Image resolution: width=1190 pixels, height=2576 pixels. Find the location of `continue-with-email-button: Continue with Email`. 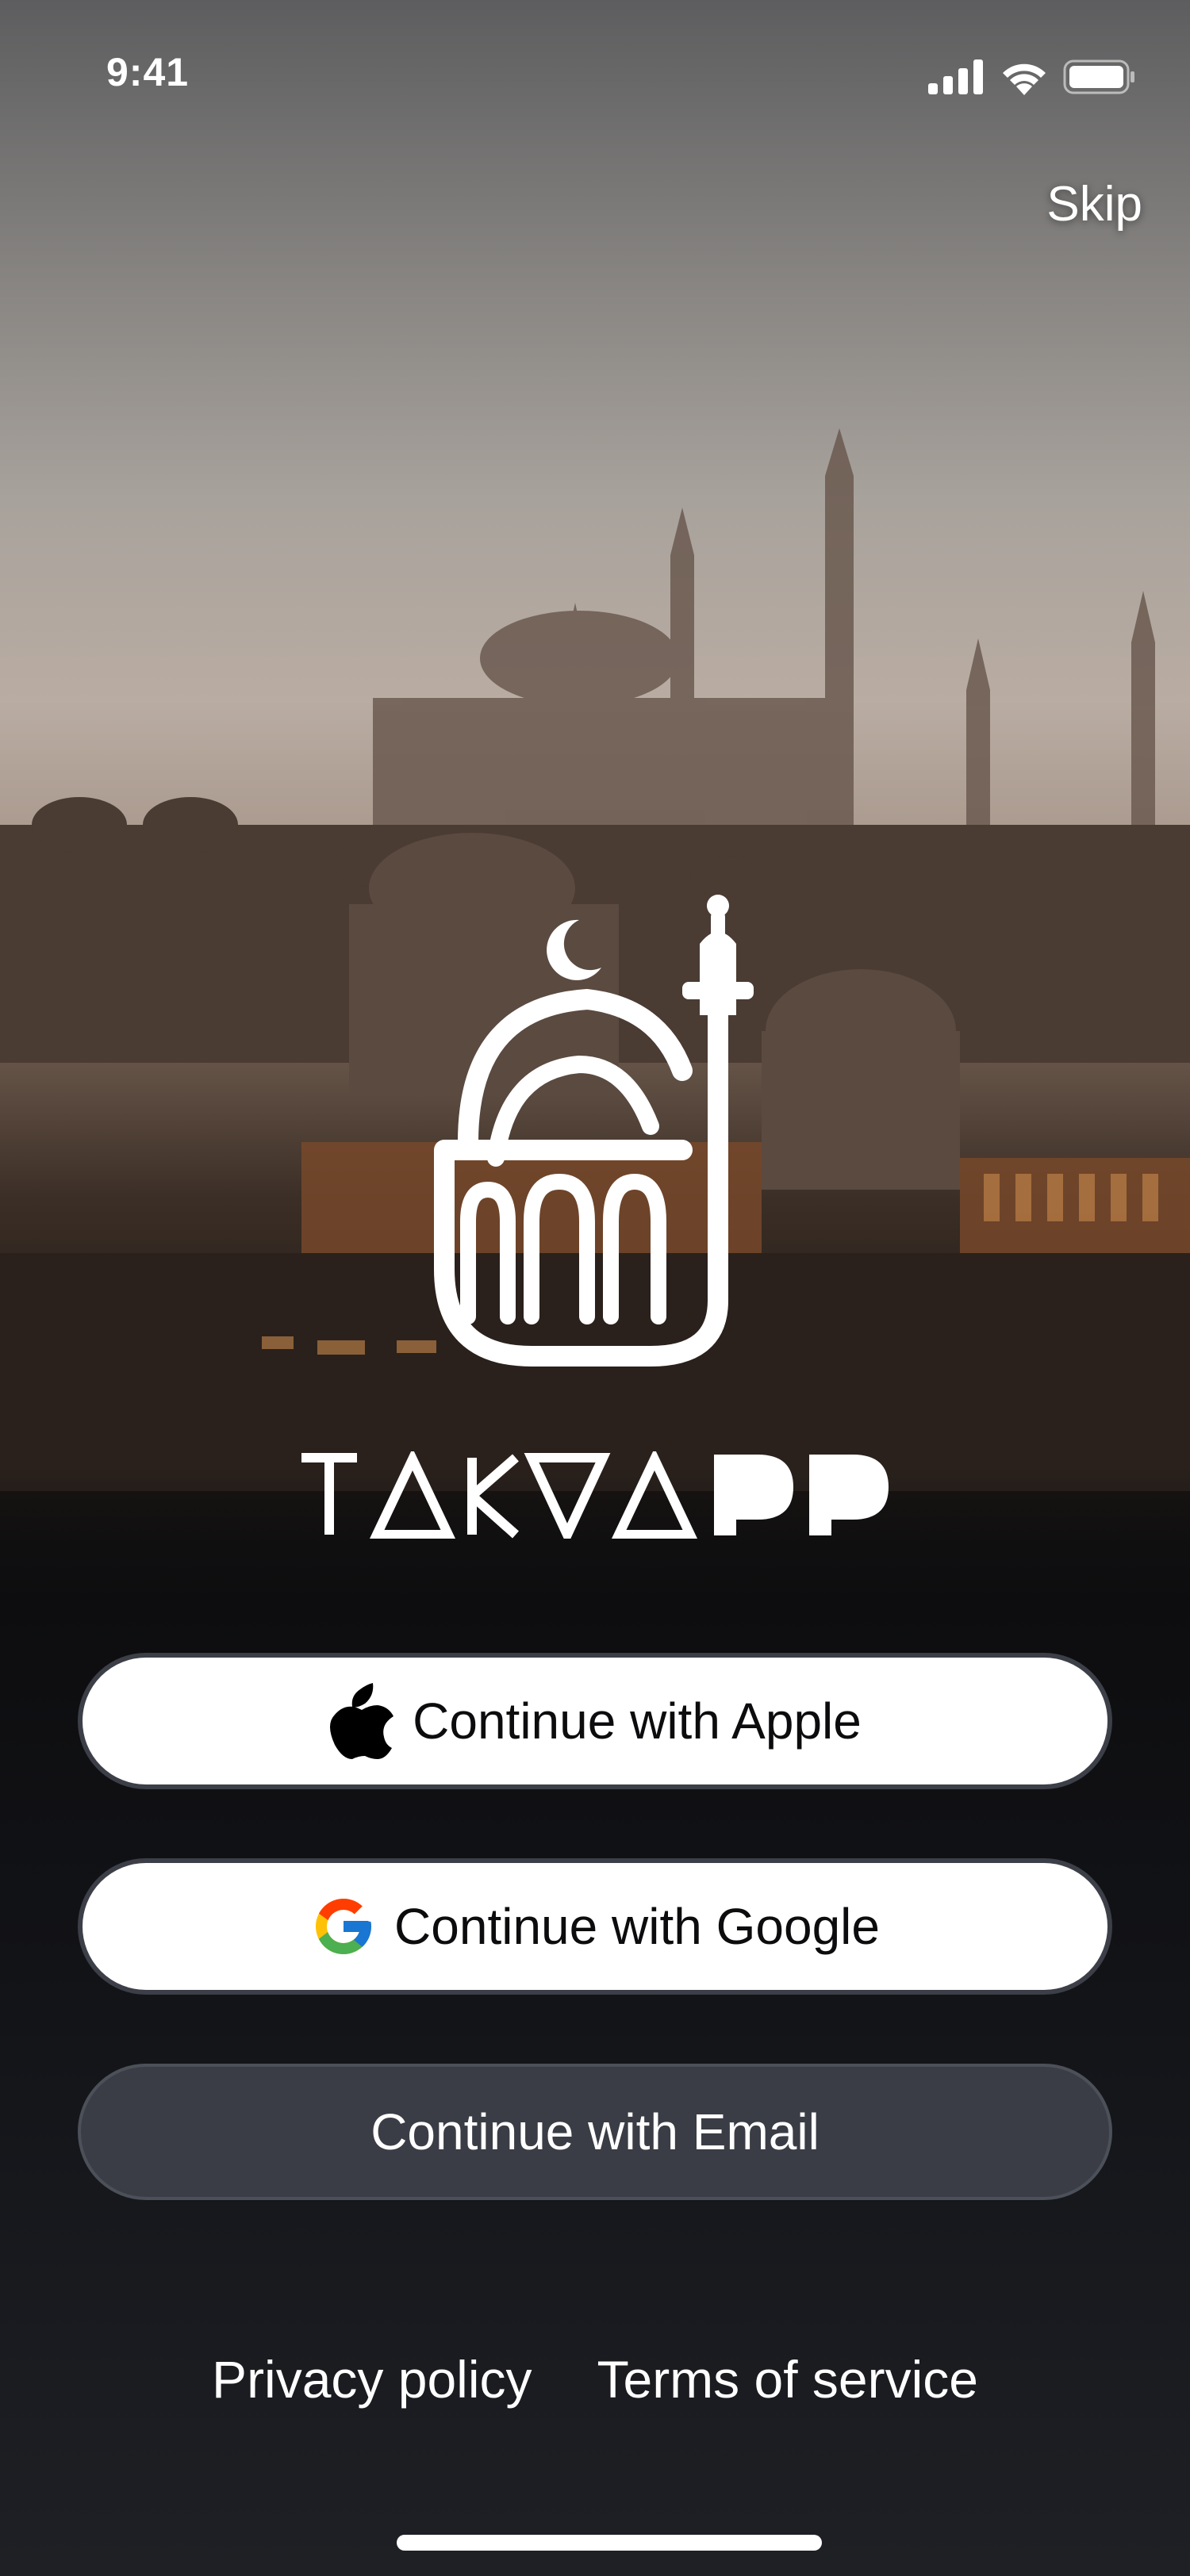

continue-with-email-button: Continue with Email is located at coordinates (595, 2132).